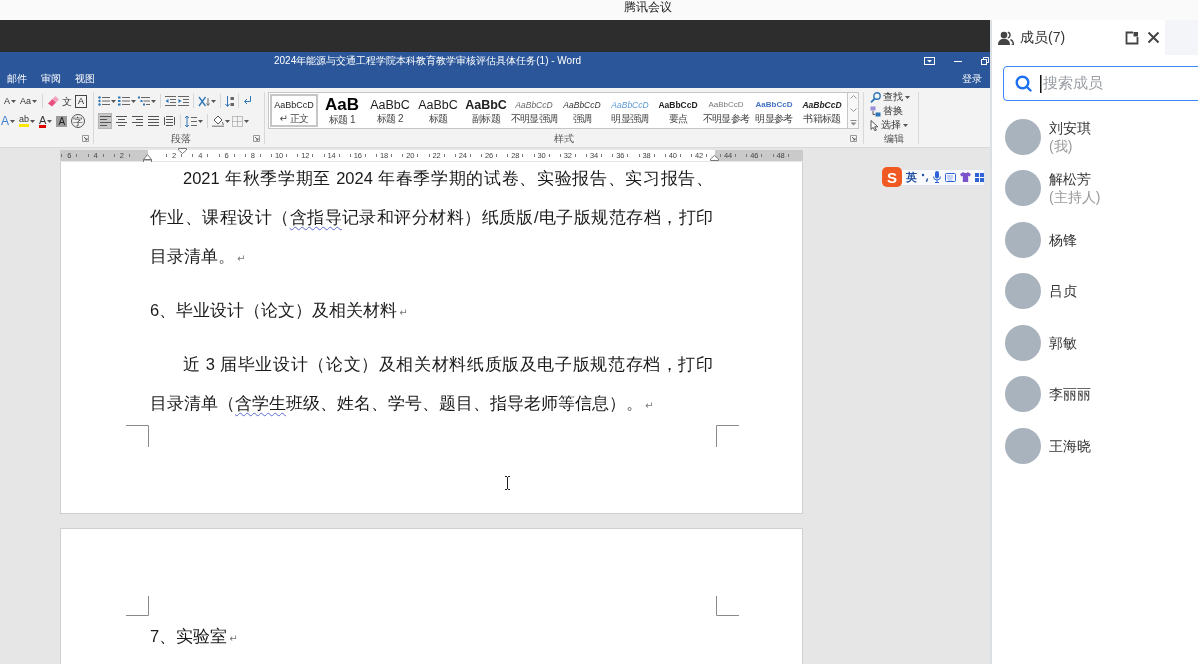 The image size is (1198, 664). I want to click on style-item: AaBbCcD 明显参考, so click(774, 110).